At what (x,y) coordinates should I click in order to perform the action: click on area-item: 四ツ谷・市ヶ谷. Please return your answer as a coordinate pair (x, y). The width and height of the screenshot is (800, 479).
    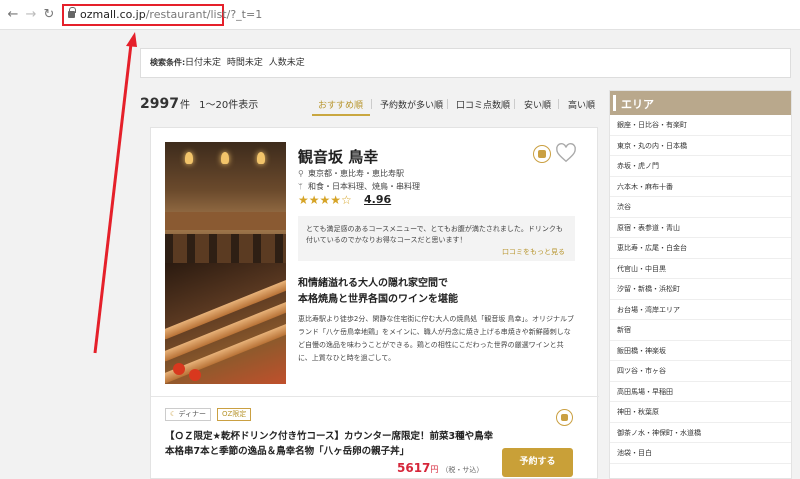
    Looking at the image, I should click on (700, 371).